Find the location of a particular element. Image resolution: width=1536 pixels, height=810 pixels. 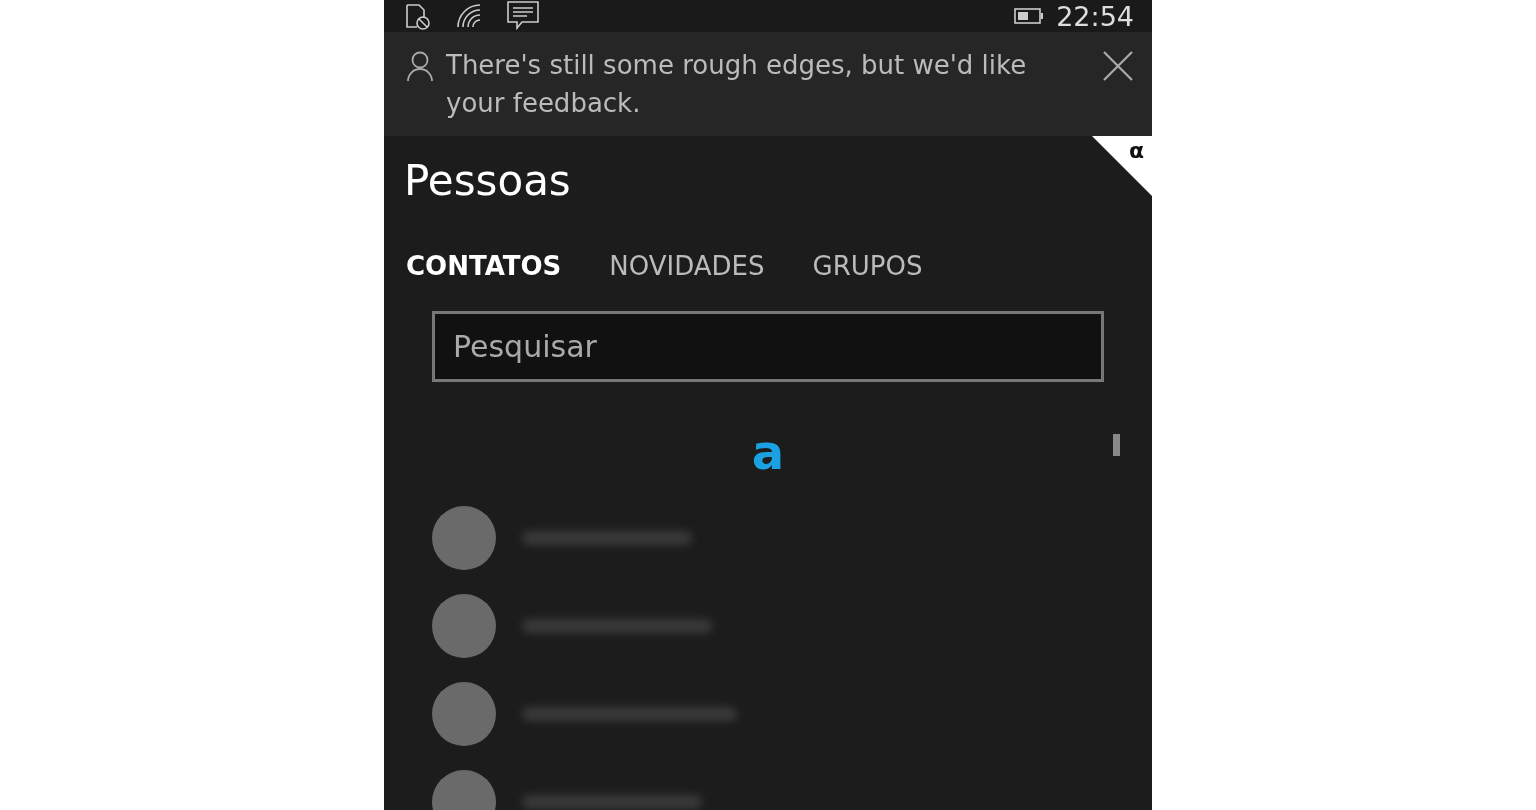

scroll-indicator is located at coordinates (1116, 445).